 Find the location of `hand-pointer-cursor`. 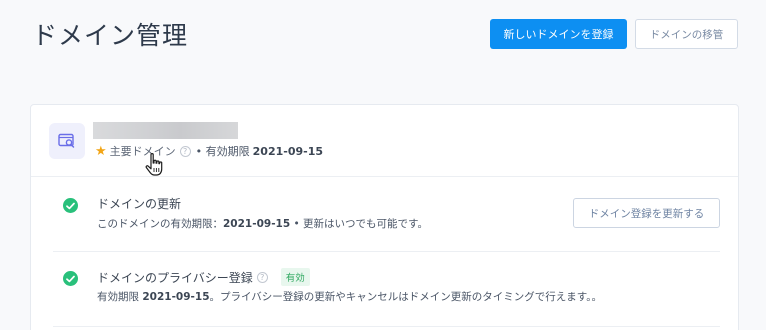

hand-pointer-cursor is located at coordinates (154, 164).